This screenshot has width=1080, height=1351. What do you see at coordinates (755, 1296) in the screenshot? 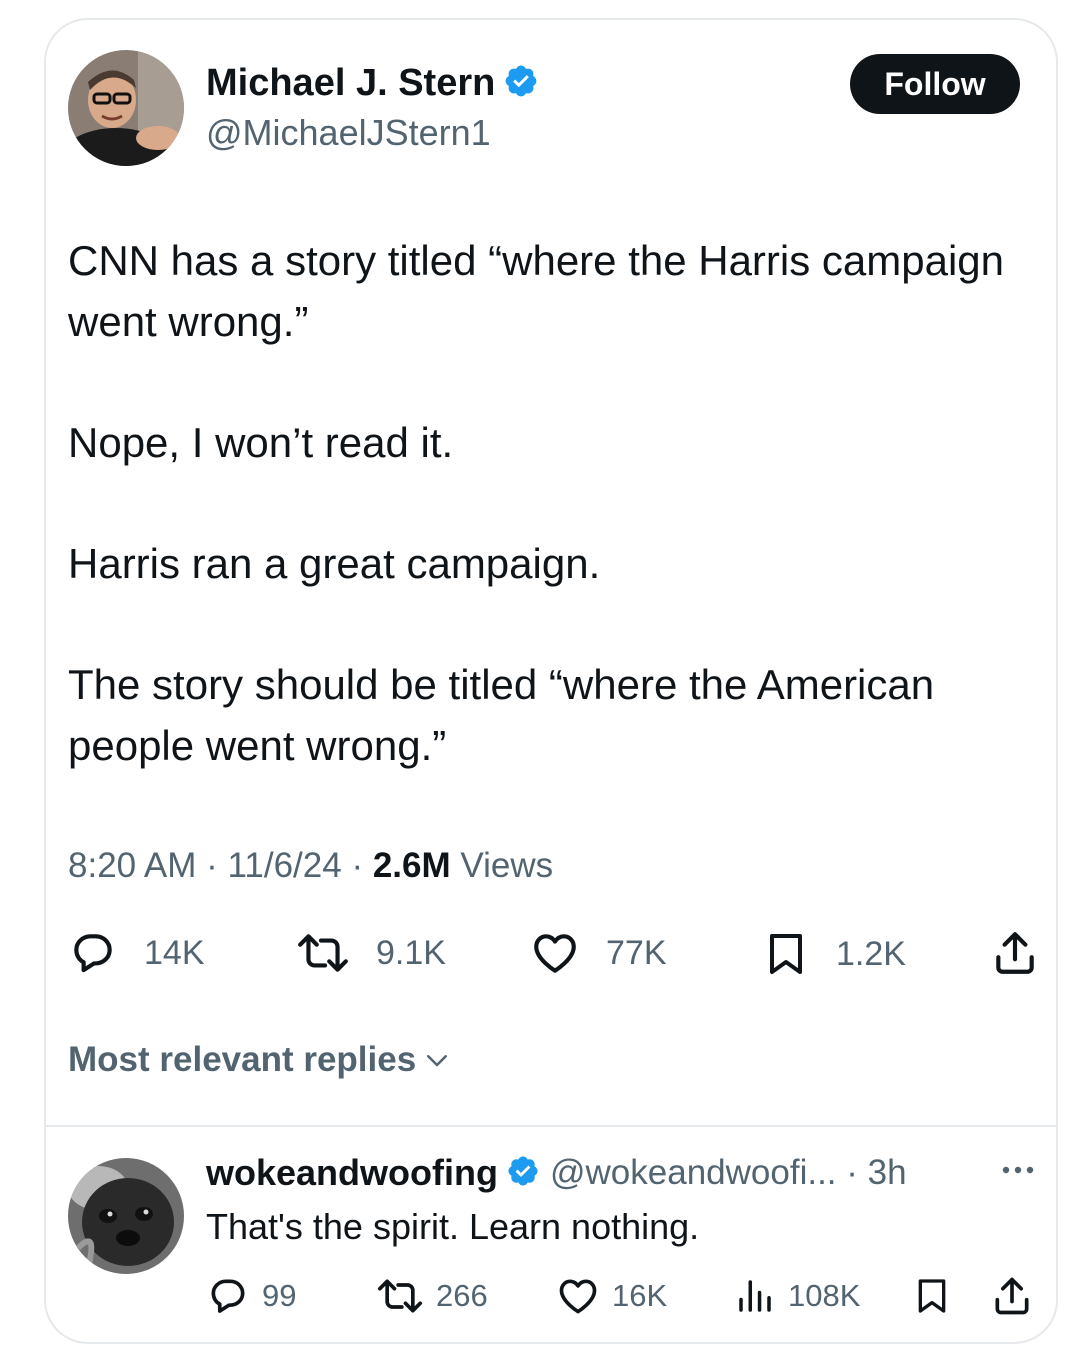
I see `views-icon` at bounding box center [755, 1296].